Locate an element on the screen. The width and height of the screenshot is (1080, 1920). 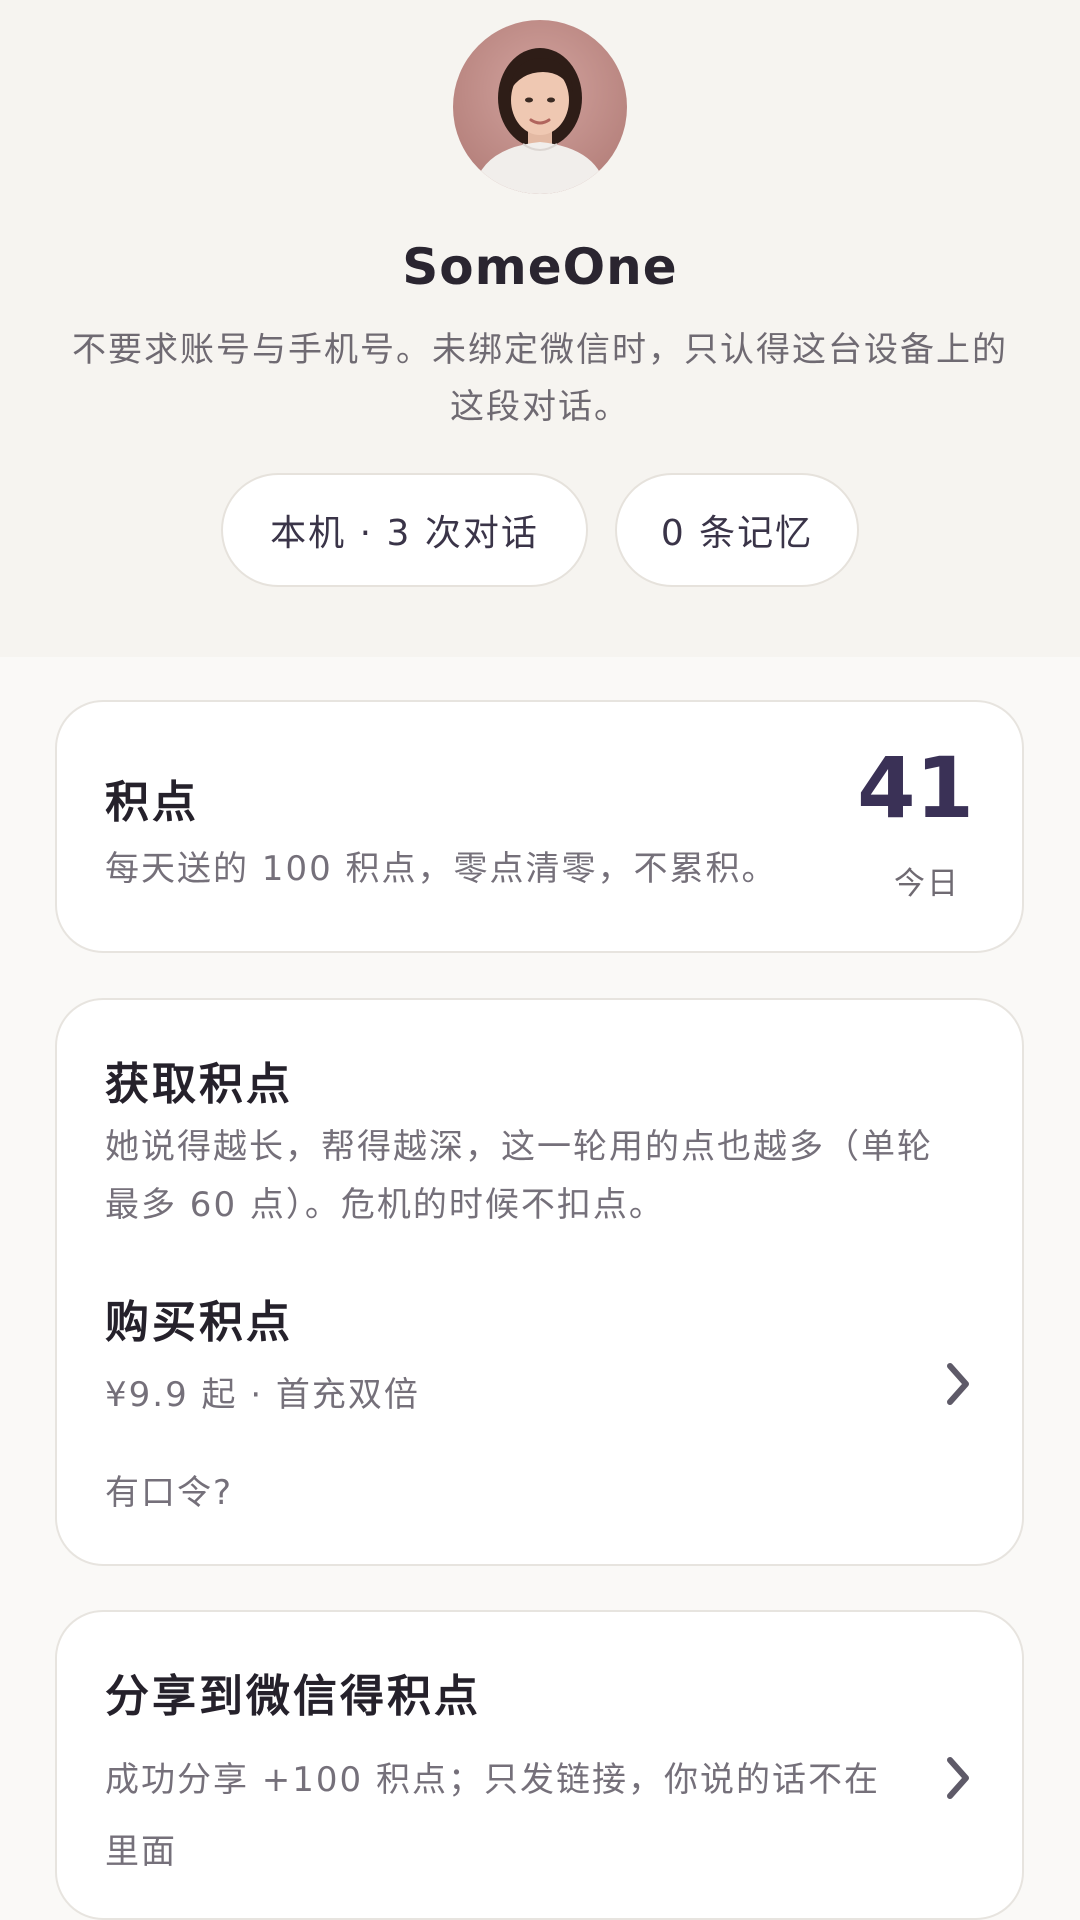
stat-pill-memories: 0 条记忆 is located at coordinates (737, 530).